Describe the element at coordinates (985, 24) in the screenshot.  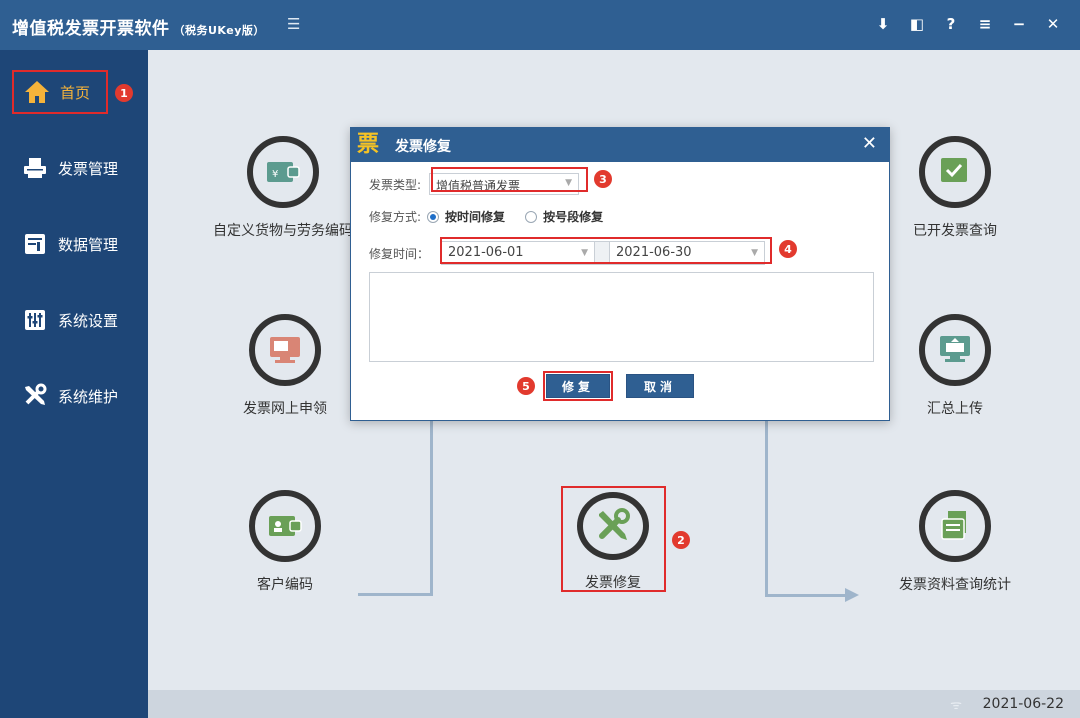
I see `menu-icon: ≡` at that location.